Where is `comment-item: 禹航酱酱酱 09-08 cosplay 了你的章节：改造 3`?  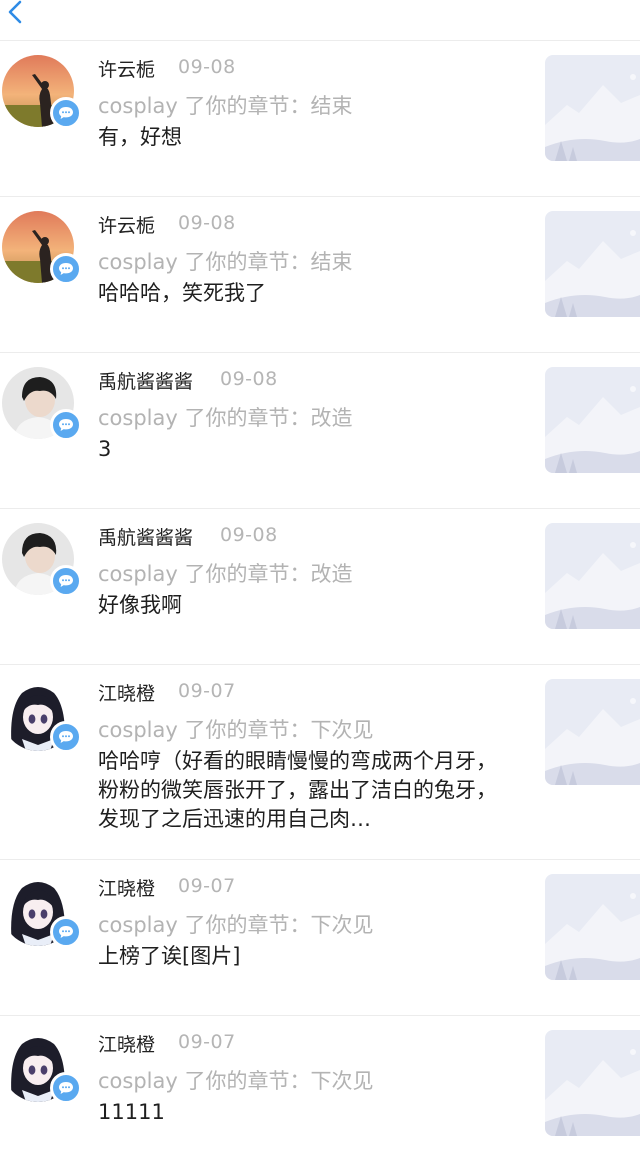 comment-item: 禹航酱酱酱 09-08 cosplay 了你的章节：改造 3 is located at coordinates (320, 431).